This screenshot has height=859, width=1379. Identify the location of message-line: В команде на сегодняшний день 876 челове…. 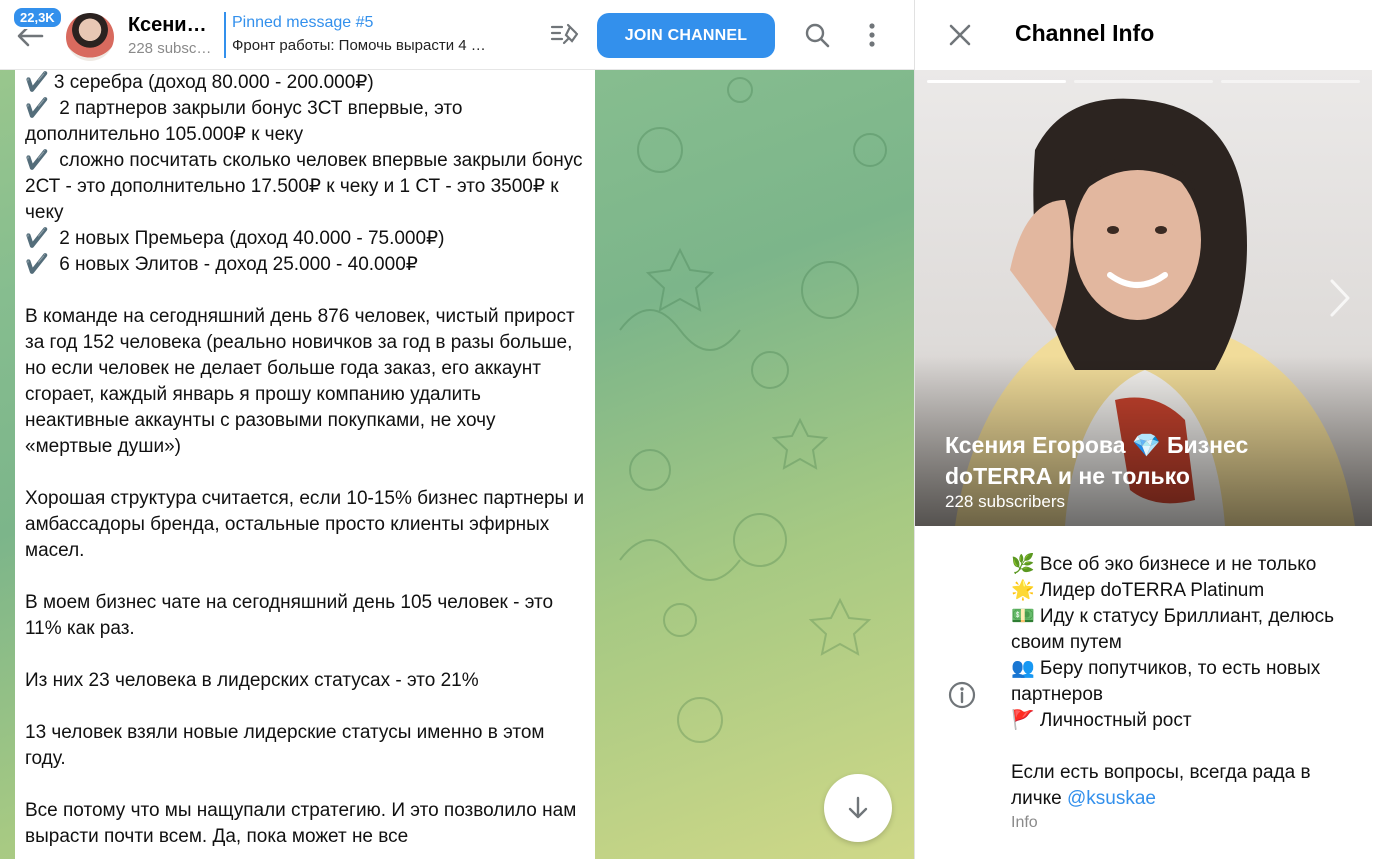
(302, 381).